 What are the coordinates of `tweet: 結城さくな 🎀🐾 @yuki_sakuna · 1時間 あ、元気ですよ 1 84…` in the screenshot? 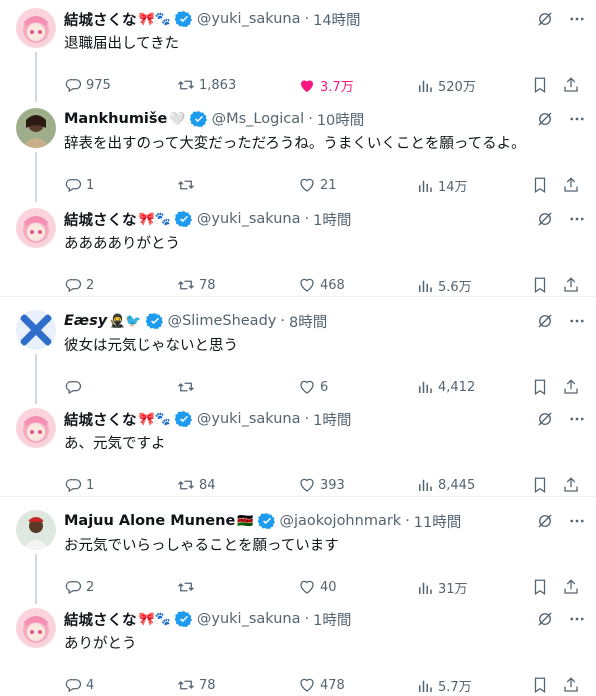 It's located at (298, 454).